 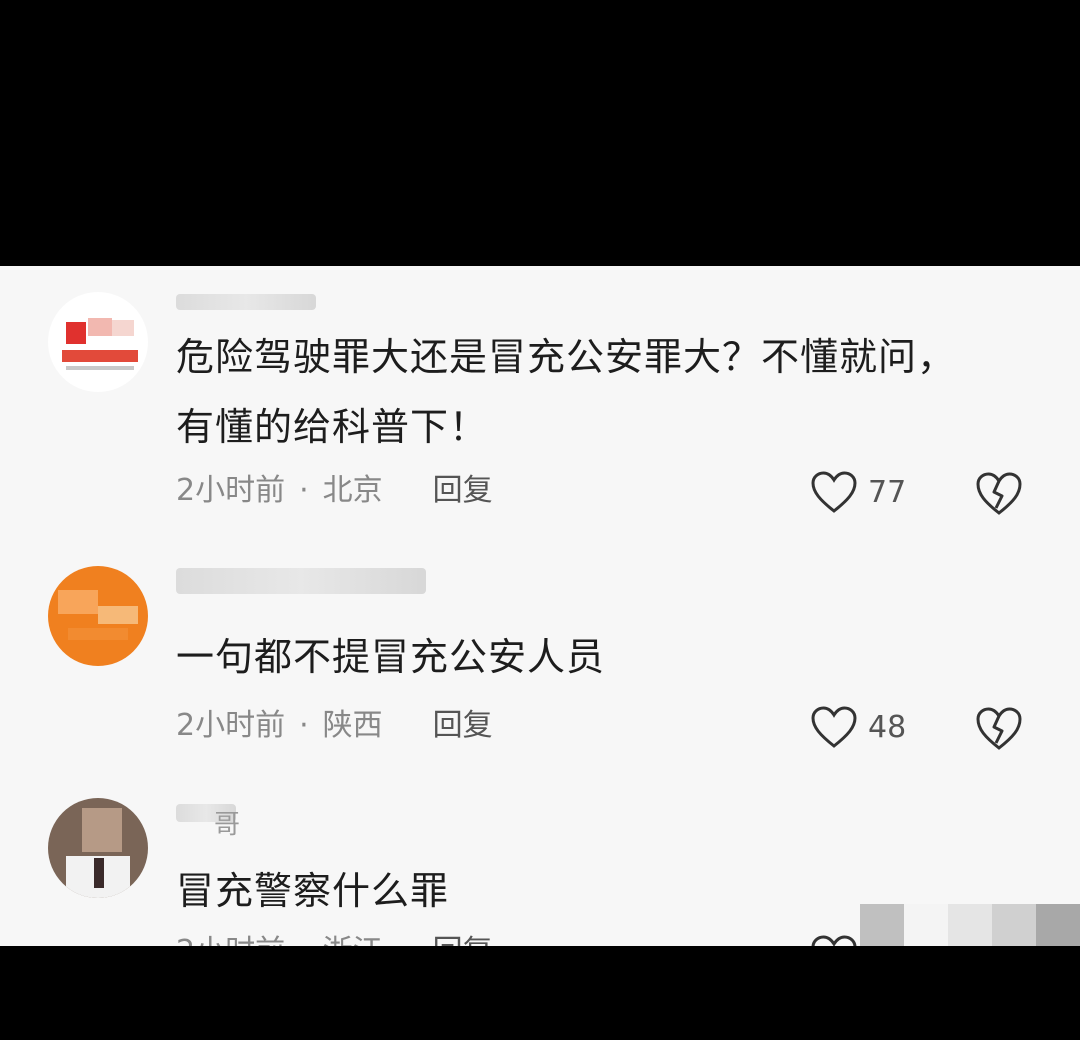 I want to click on comment-text: 冒充警察什么罪, so click(x=313, y=891).